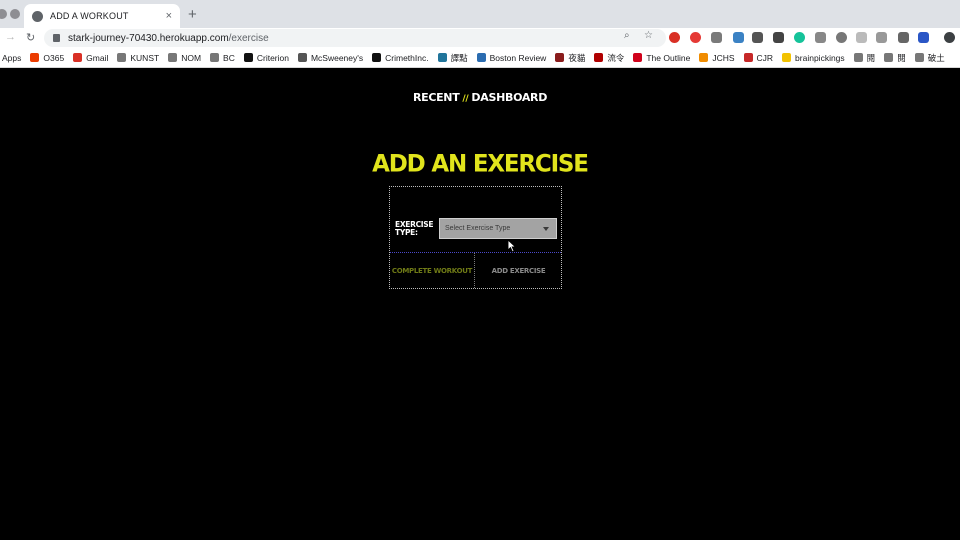 The width and height of the screenshot is (960, 540). Describe the element at coordinates (627, 35) in the screenshot. I see `zoom-icon: ⌕` at that location.